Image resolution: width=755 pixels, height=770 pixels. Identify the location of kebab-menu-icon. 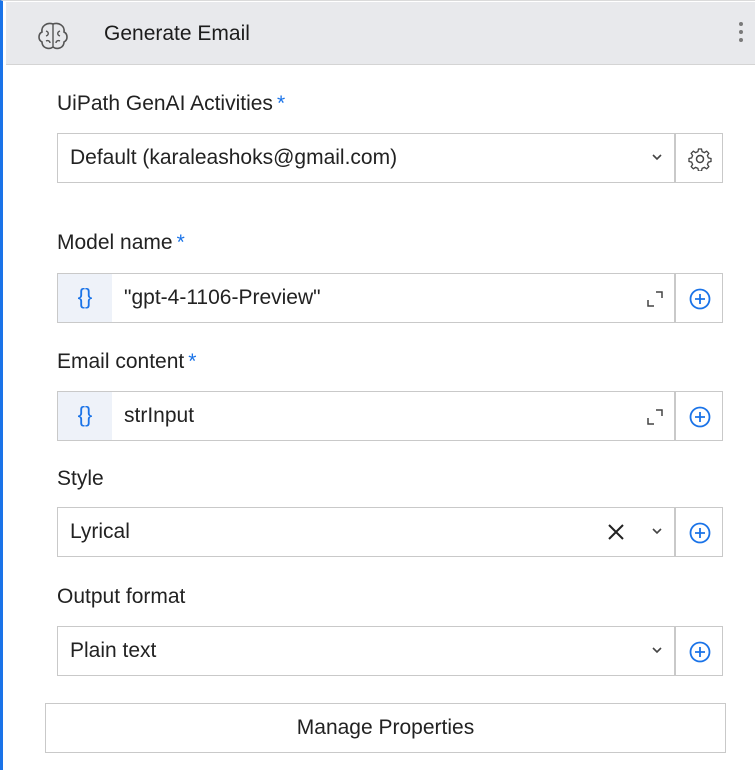
(741, 38).